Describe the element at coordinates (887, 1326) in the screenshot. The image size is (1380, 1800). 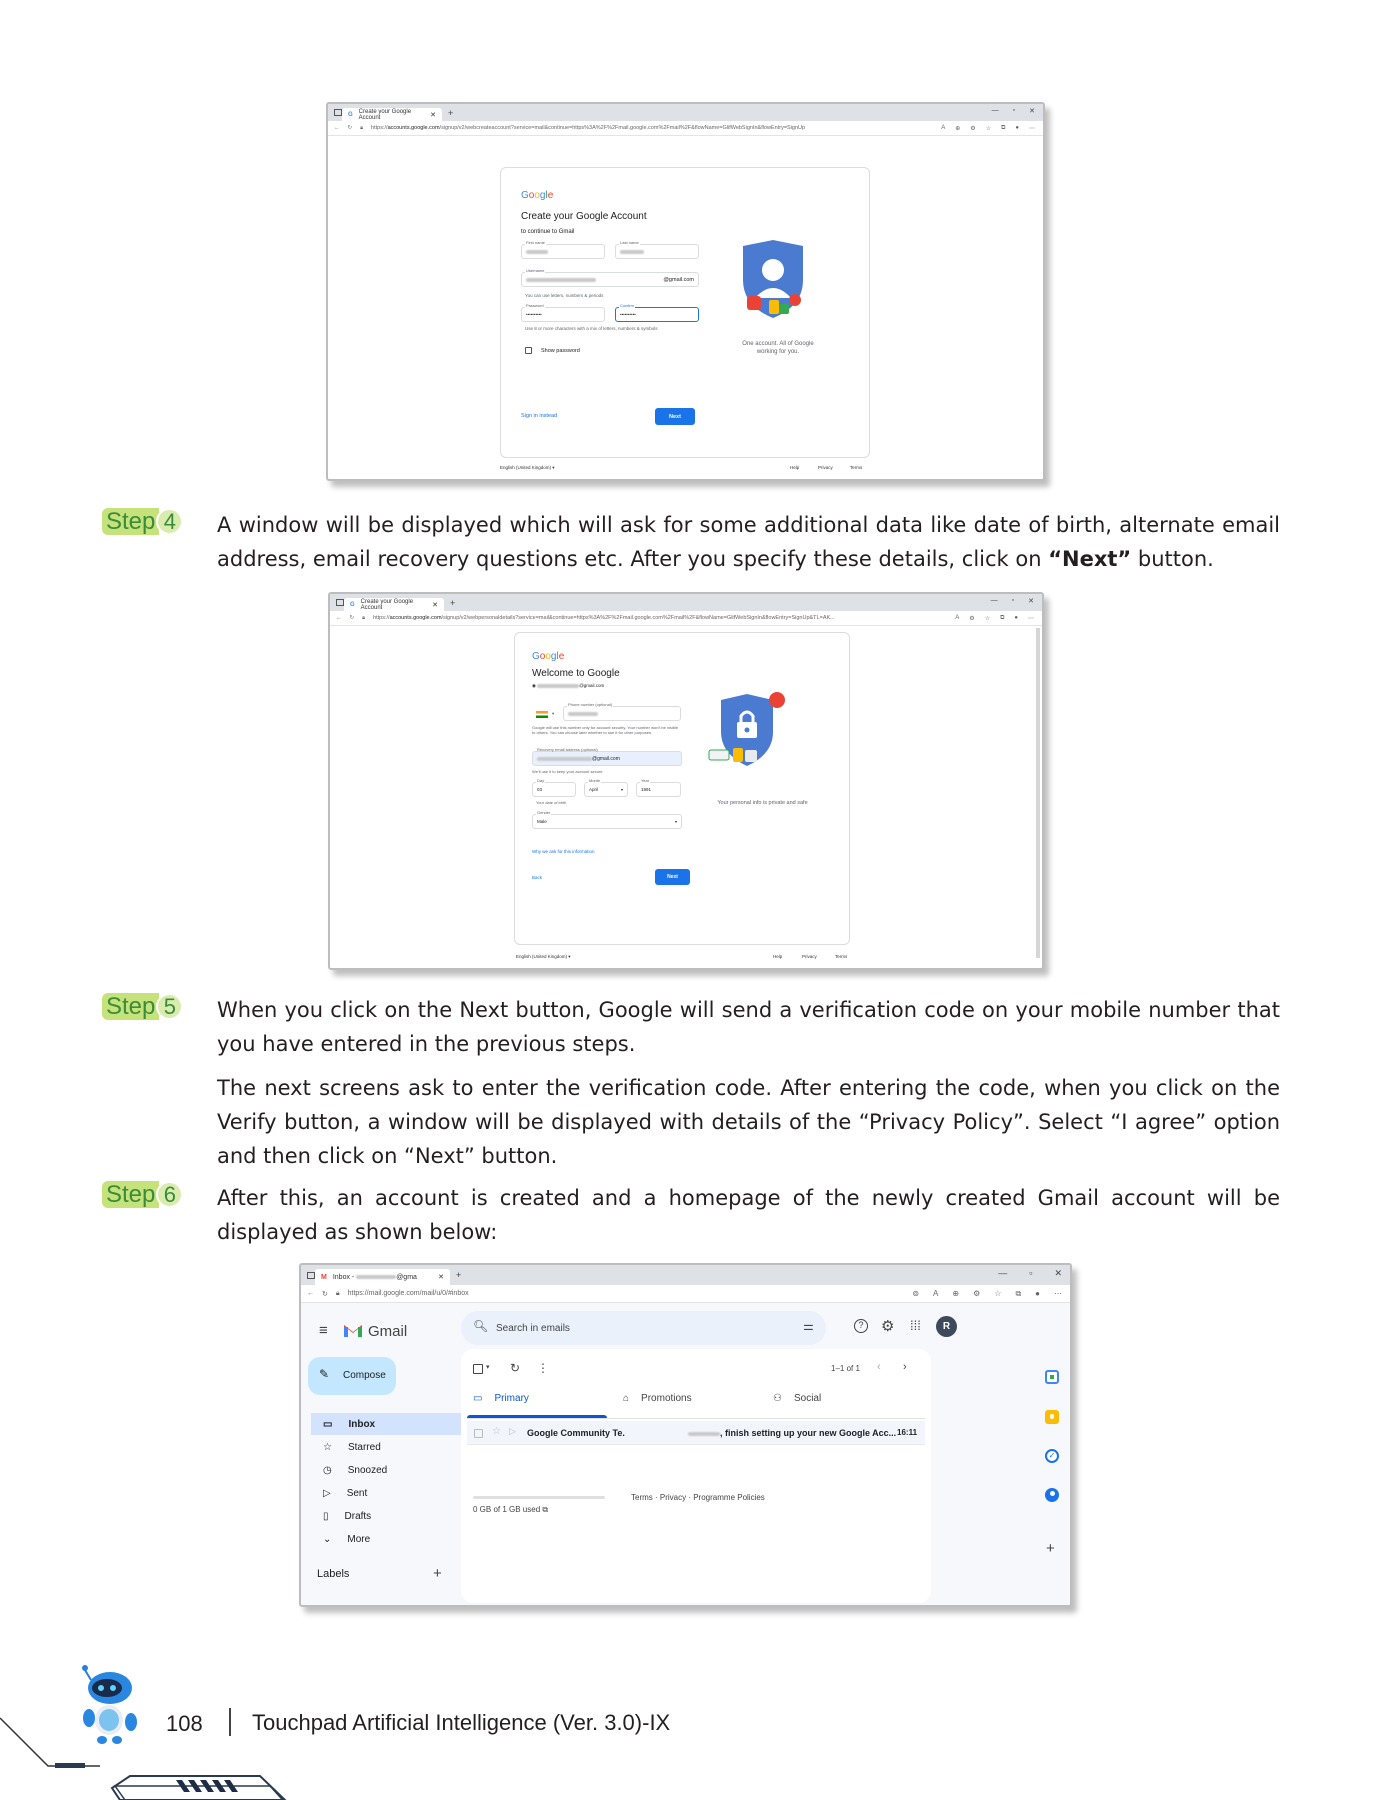
I see `settings-icon: ⚙` at that location.